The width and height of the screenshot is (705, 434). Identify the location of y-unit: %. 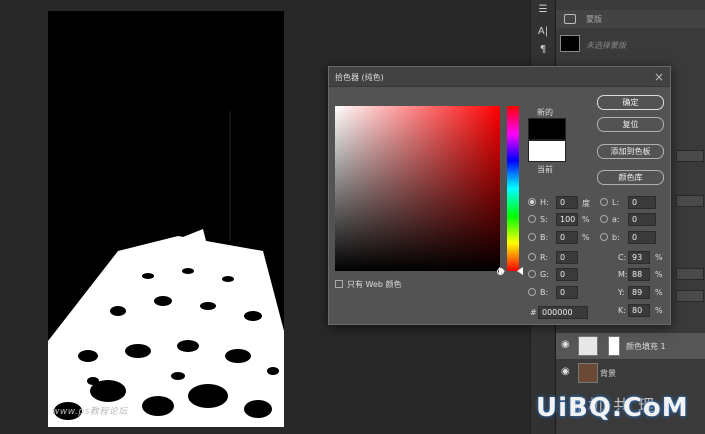
(659, 292).